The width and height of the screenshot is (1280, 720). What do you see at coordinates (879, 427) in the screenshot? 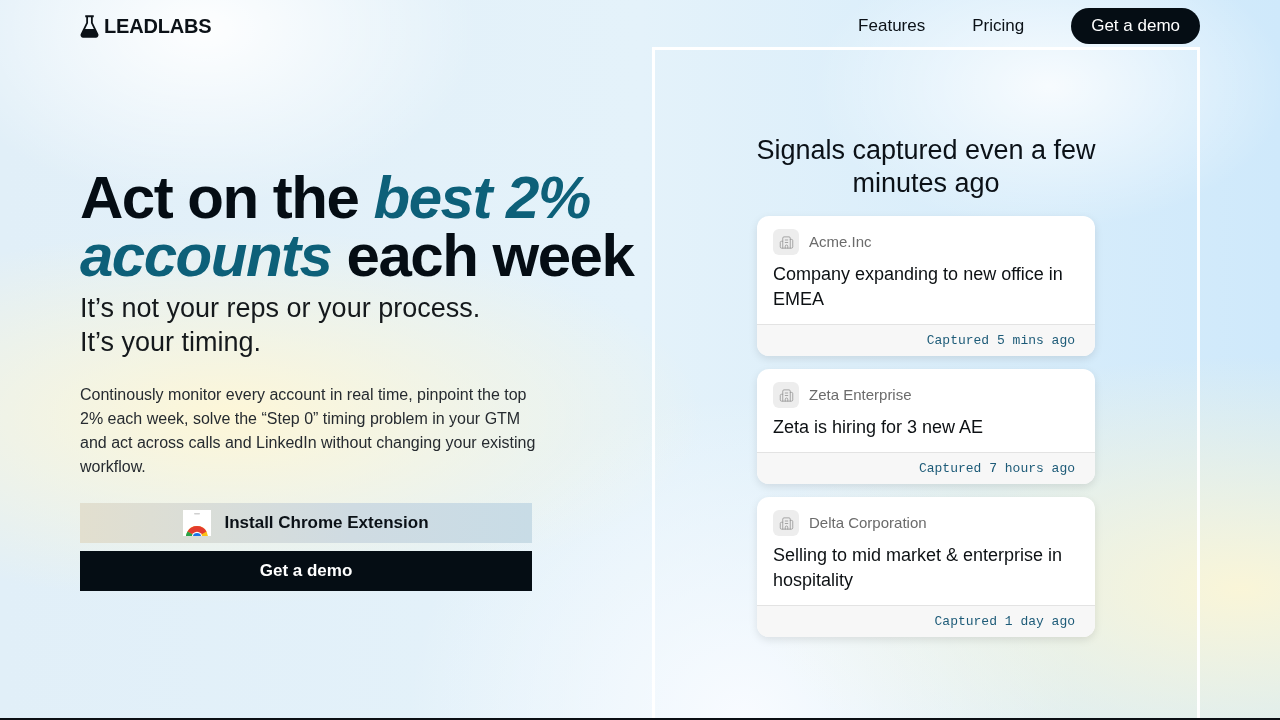
I see `signal-text: Zeta is hiring for 3 new AE` at bounding box center [879, 427].